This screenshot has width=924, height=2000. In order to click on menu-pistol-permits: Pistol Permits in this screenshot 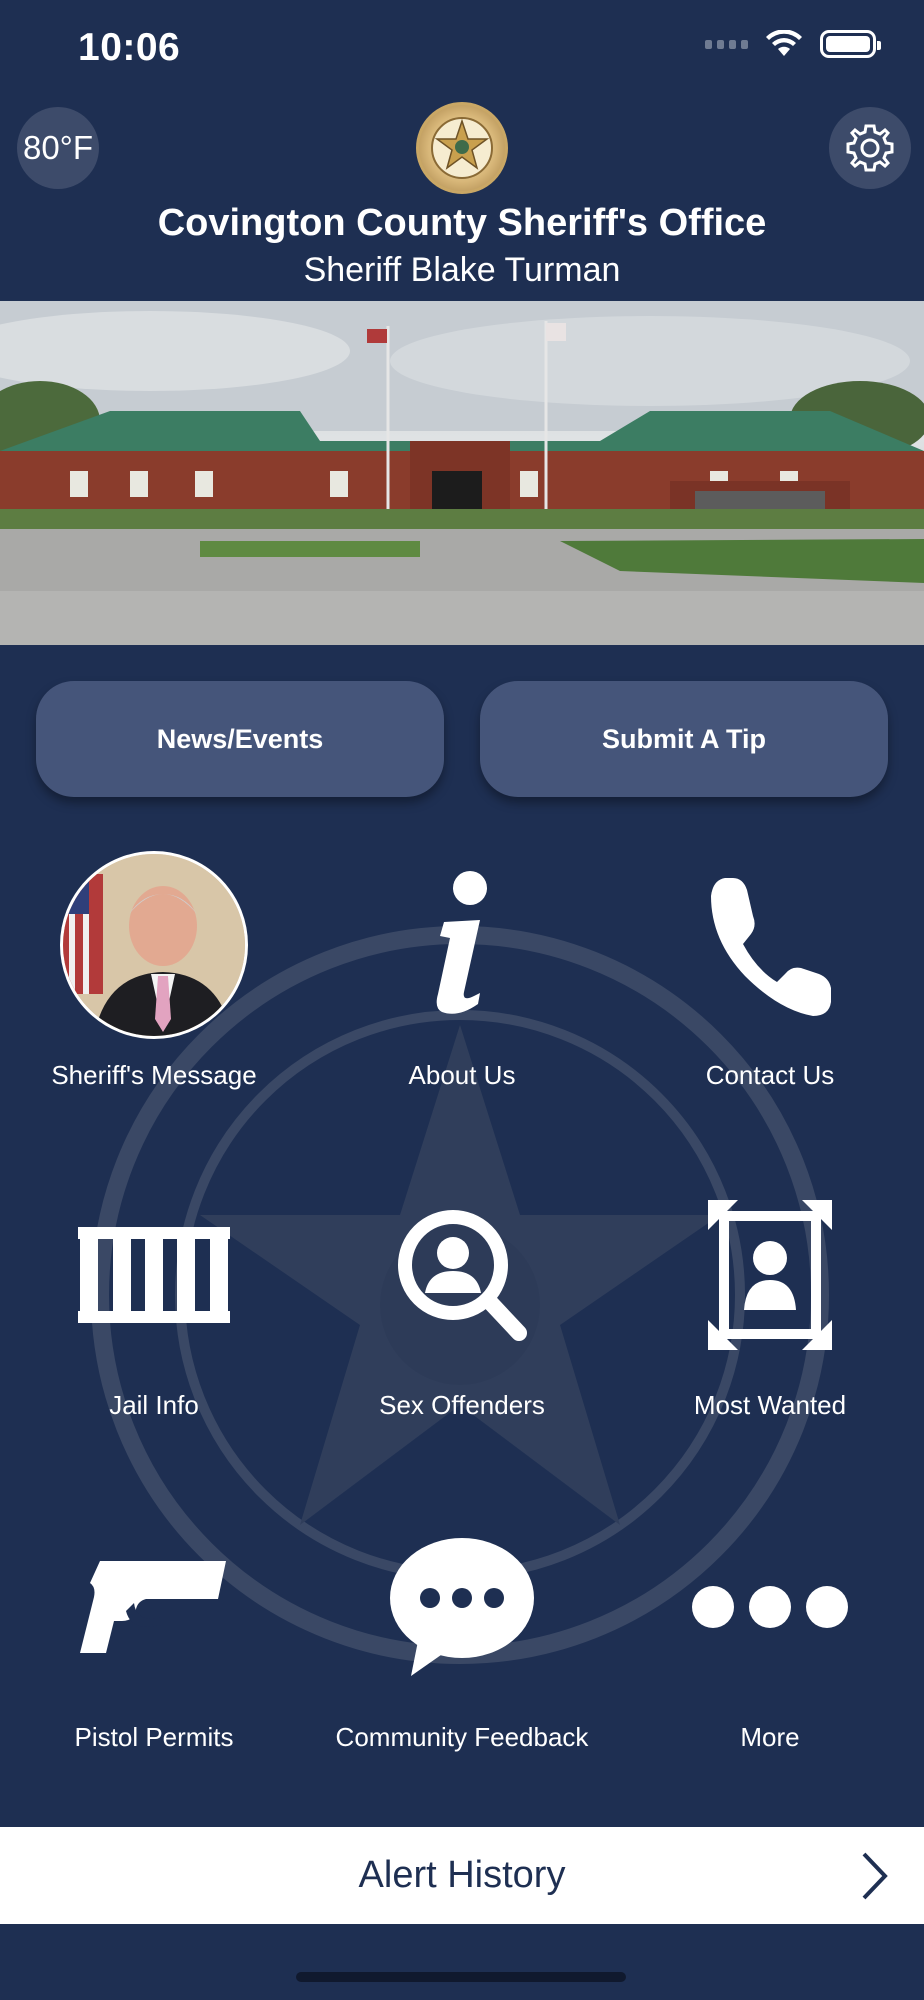, I will do `click(154, 1662)`.